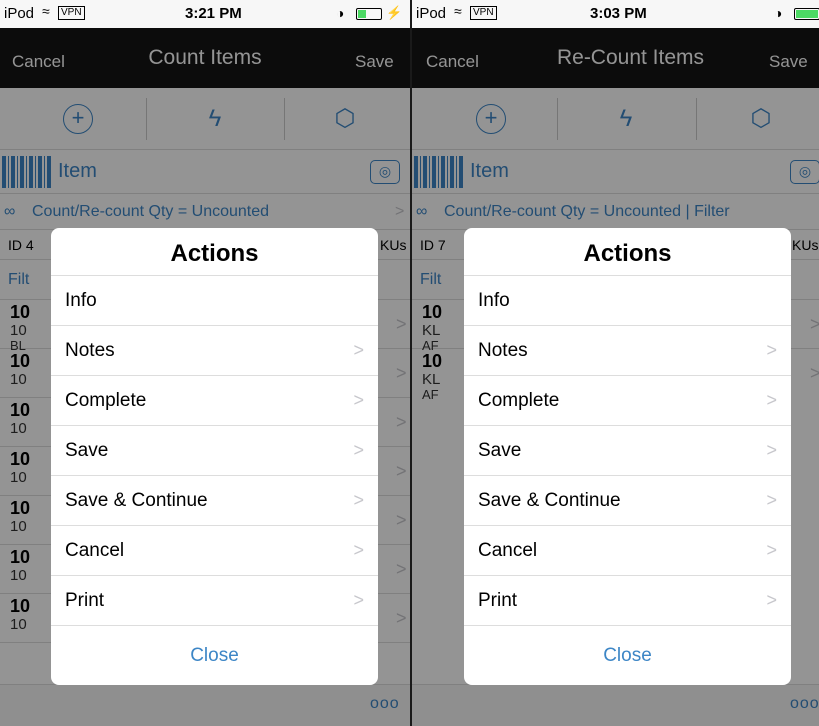 The image size is (819, 726). I want to click on status-time: 3:03 PM, so click(618, 13).